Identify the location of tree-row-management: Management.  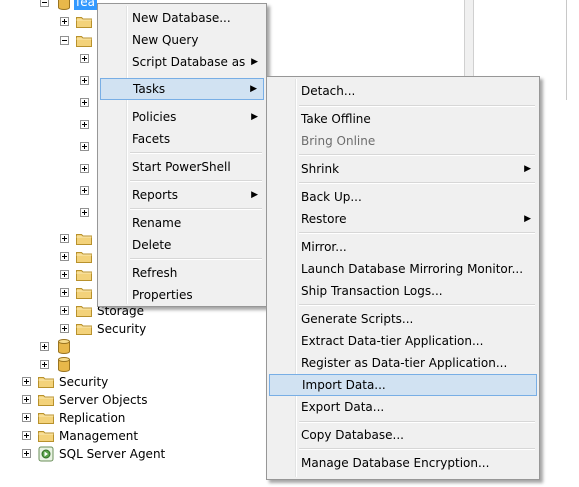
(102, 436).